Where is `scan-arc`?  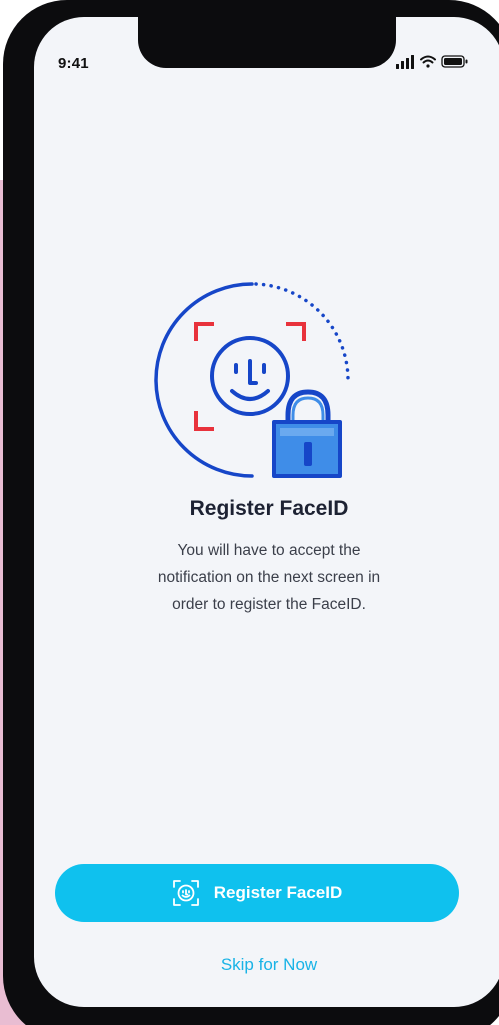
scan-arc is located at coordinates (204, 380).